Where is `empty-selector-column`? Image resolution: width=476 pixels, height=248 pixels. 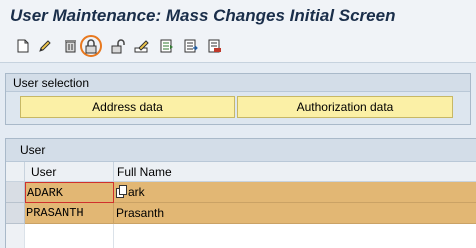
empty-selector-column is located at coordinates (15, 236).